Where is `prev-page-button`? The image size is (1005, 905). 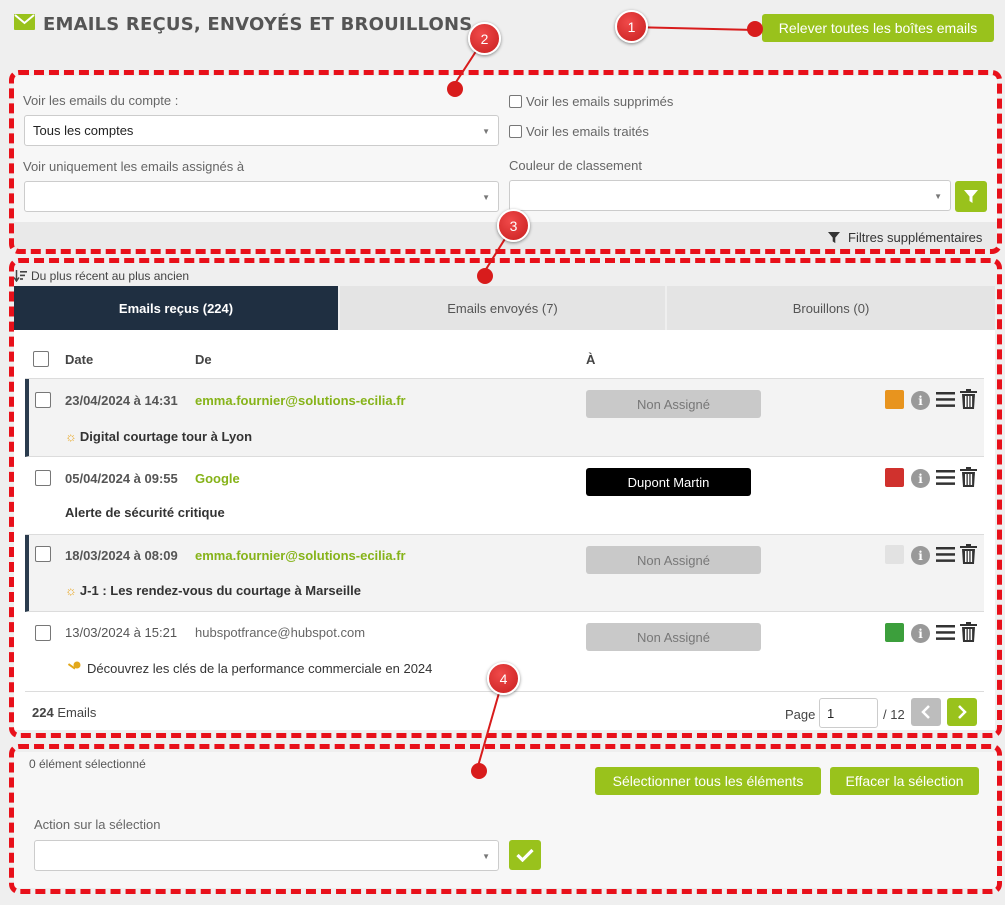 prev-page-button is located at coordinates (926, 712).